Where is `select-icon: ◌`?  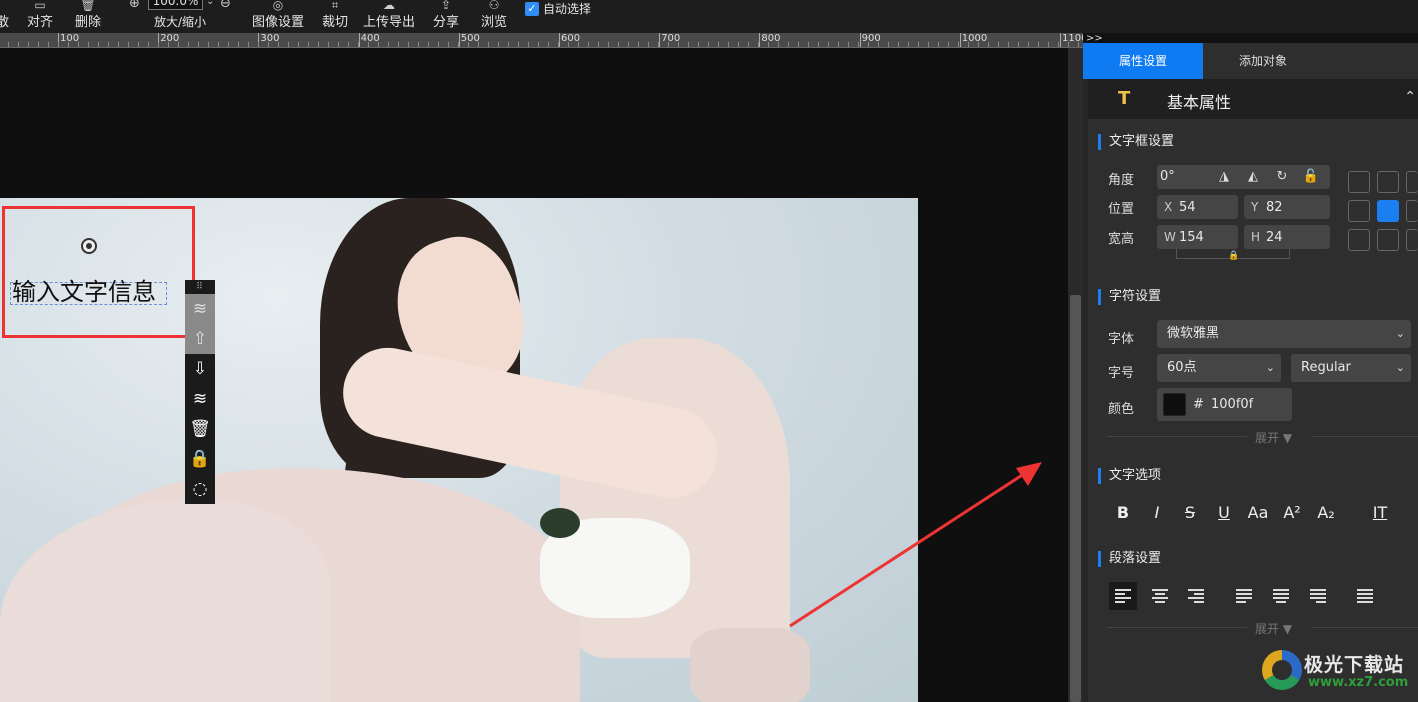 select-icon: ◌ is located at coordinates (200, 489).